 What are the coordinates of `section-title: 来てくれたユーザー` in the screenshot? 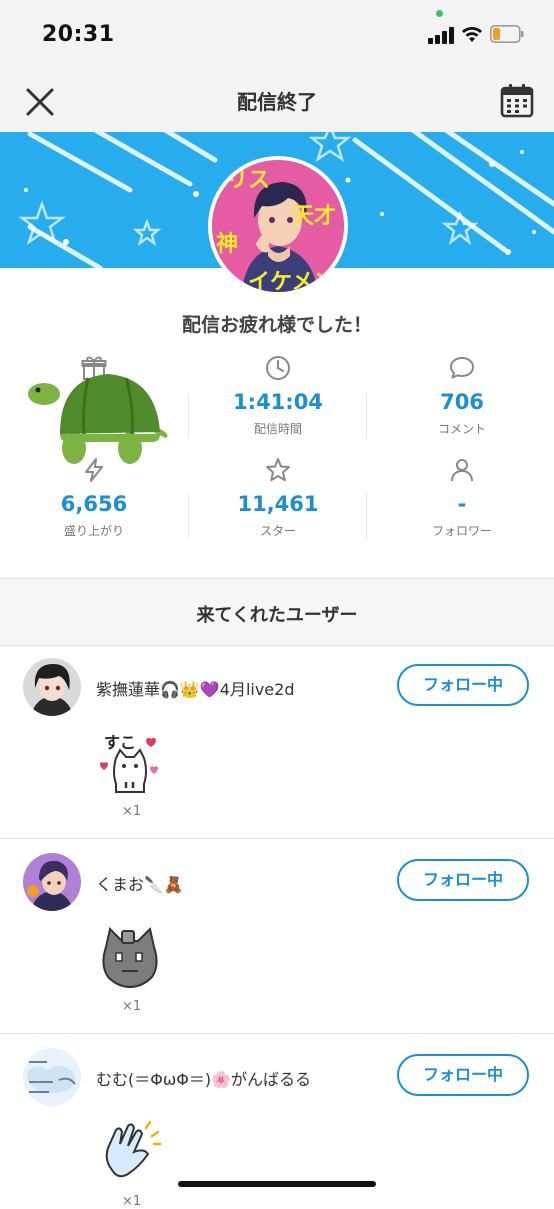 It's located at (277, 615).